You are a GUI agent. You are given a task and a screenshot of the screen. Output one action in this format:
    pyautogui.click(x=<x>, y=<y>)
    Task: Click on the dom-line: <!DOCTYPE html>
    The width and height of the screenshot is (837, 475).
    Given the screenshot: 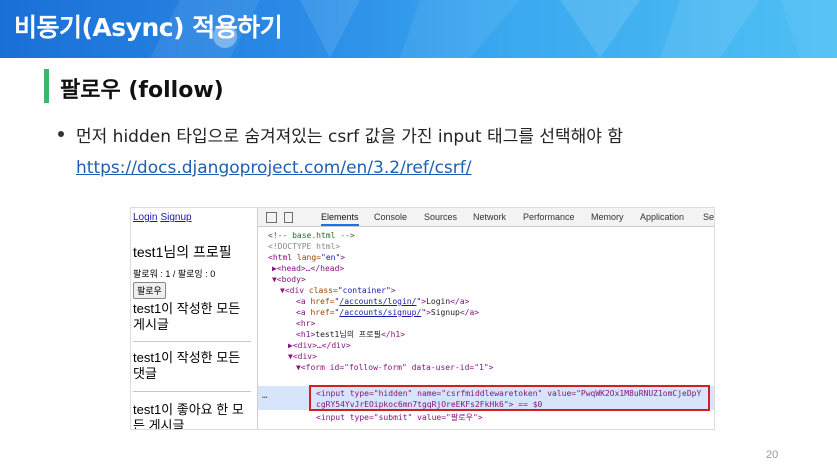 What is the action you would take?
    pyautogui.click(x=486, y=246)
    